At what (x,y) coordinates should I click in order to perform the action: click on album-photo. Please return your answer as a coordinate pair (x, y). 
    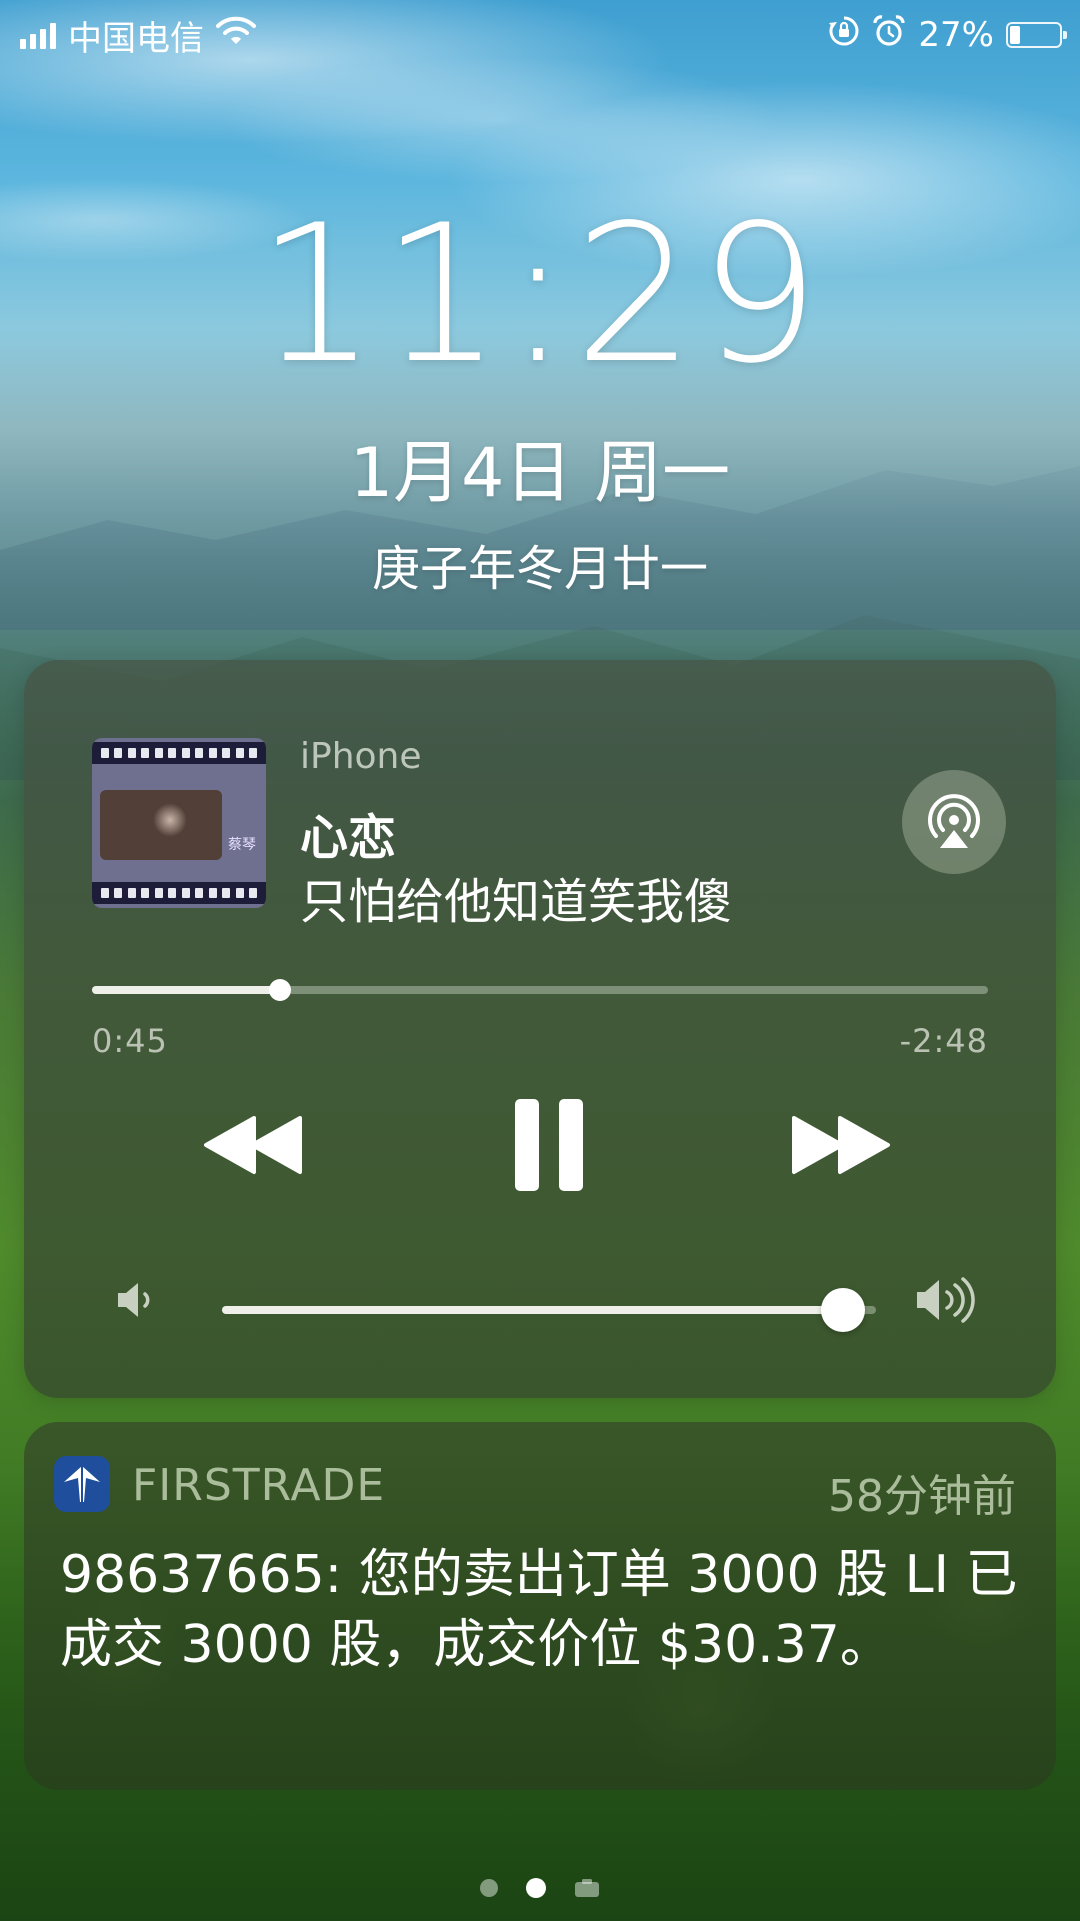
    Looking at the image, I should click on (161, 825).